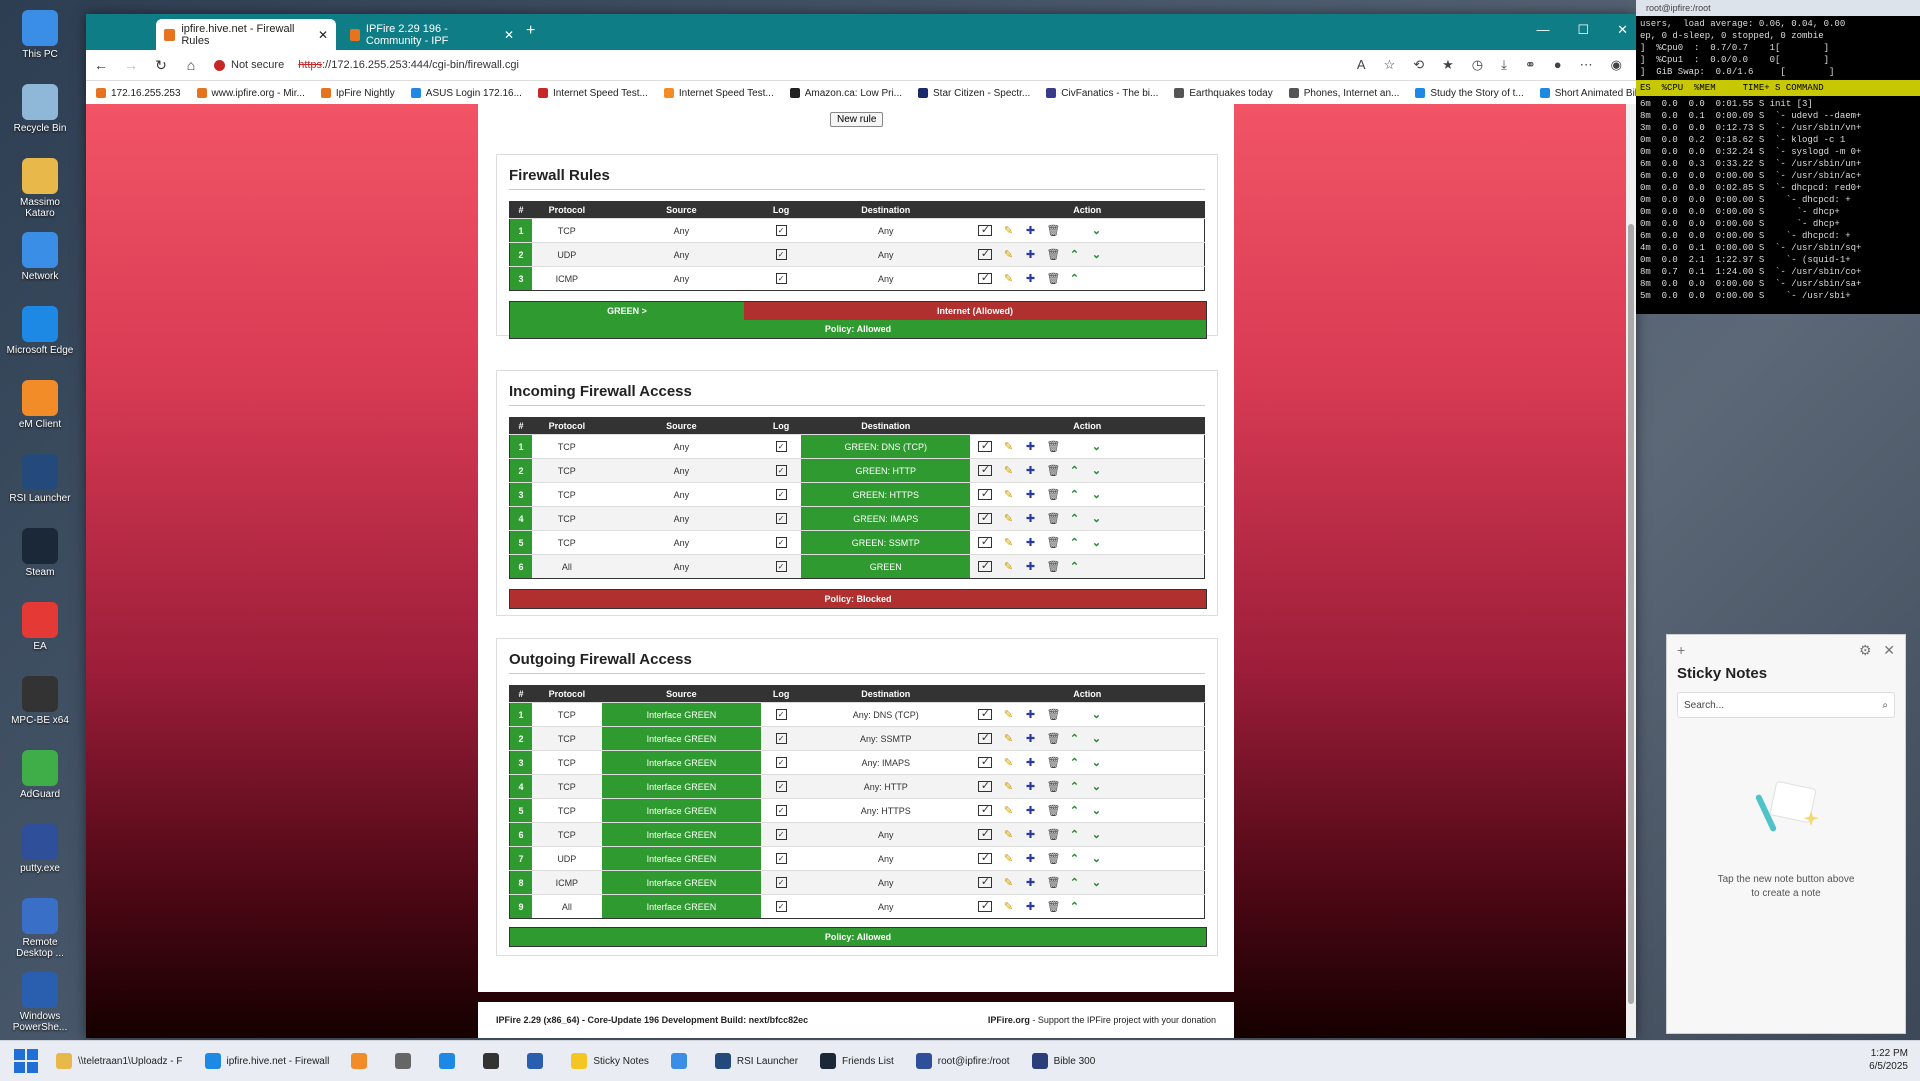 This screenshot has height=1081, width=1920. Describe the element at coordinates (266, 1061) in the screenshot. I see `taskbar-app: ipfire.hive.net - Firewall` at that location.